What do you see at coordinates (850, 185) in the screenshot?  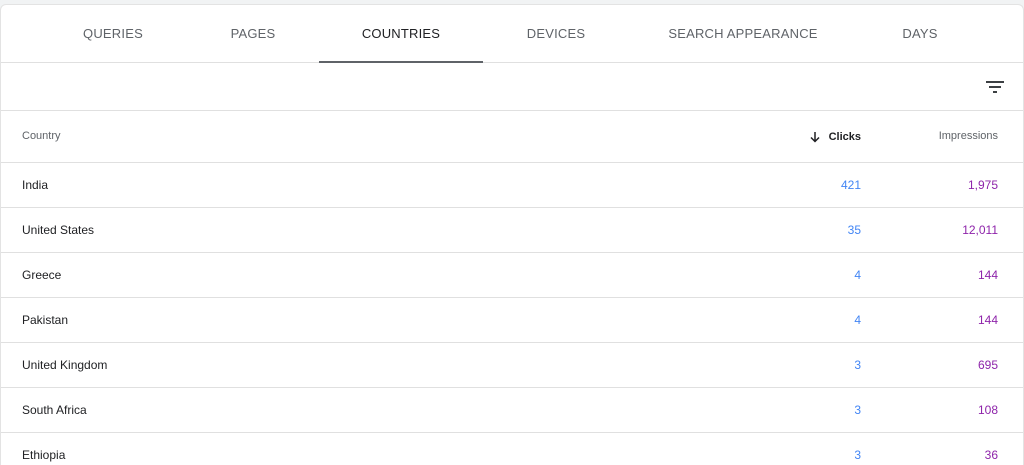 I see `clicks-cell: 421` at bounding box center [850, 185].